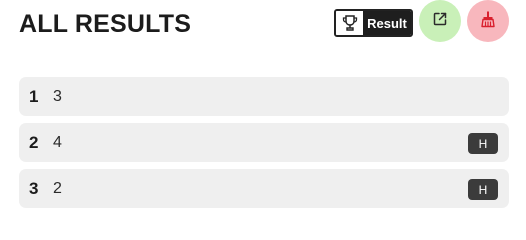 The width and height of the screenshot is (526, 240). Describe the element at coordinates (57, 188) in the screenshot. I see `result-value: 2` at that location.